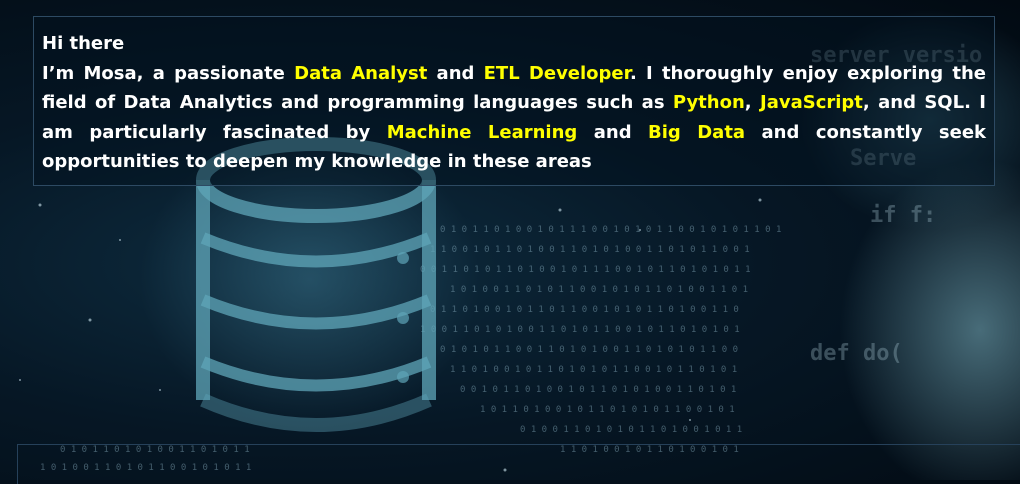 The image size is (1020, 484). I want to click on bottom-panel, so click(518, 464).